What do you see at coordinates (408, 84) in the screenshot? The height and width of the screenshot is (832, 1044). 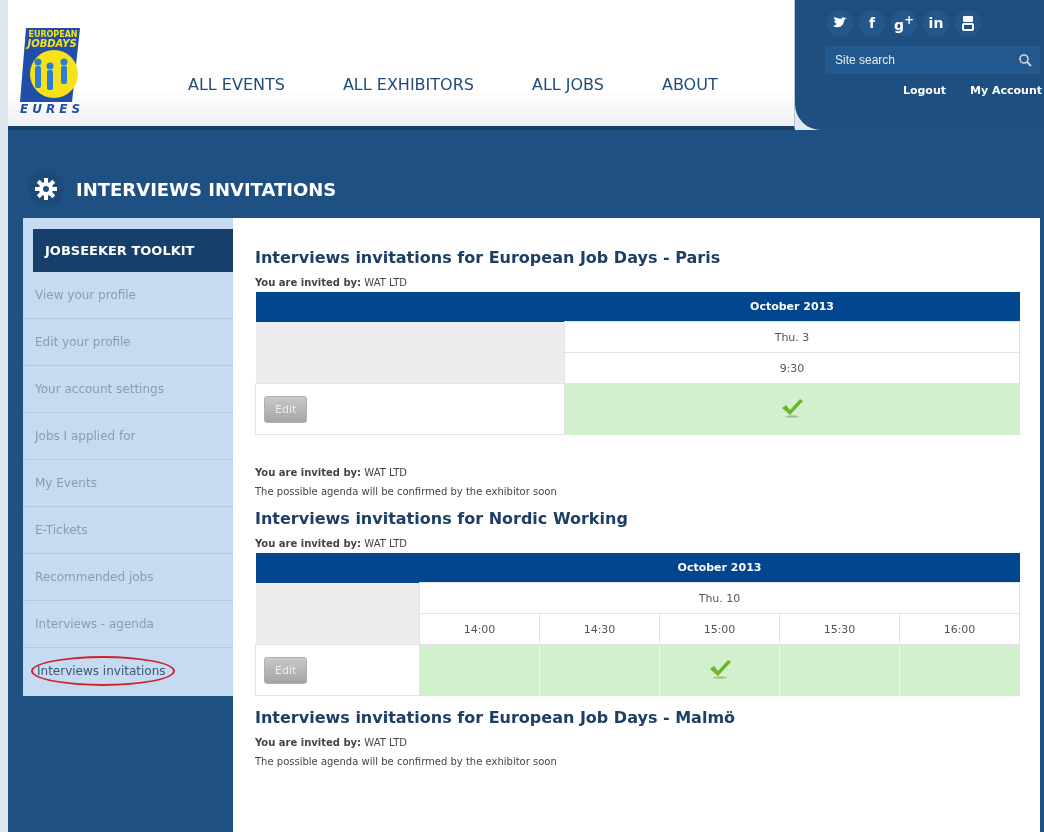 I see `nav-link: ALL EXHIBITORS` at bounding box center [408, 84].